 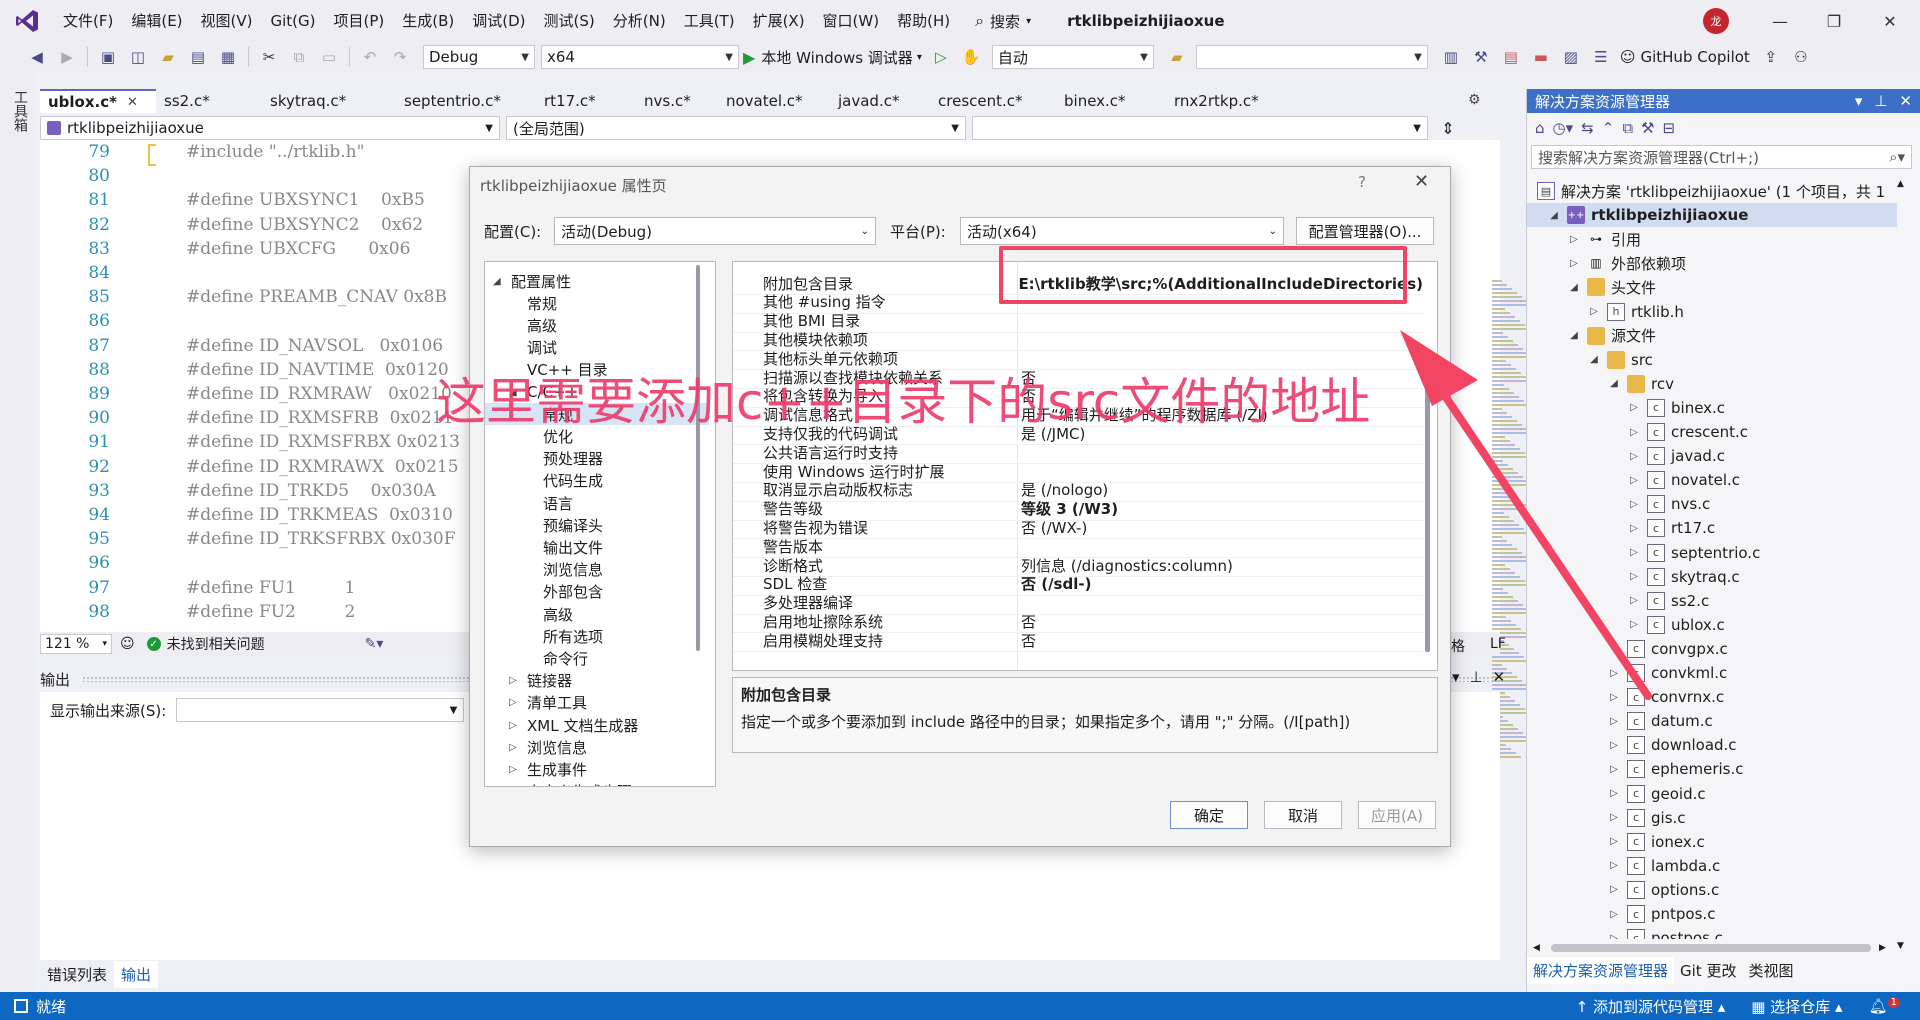 What do you see at coordinates (1362, 182) in the screenshot?
I see `help-button: ?` at bounding box center [1362, 182].